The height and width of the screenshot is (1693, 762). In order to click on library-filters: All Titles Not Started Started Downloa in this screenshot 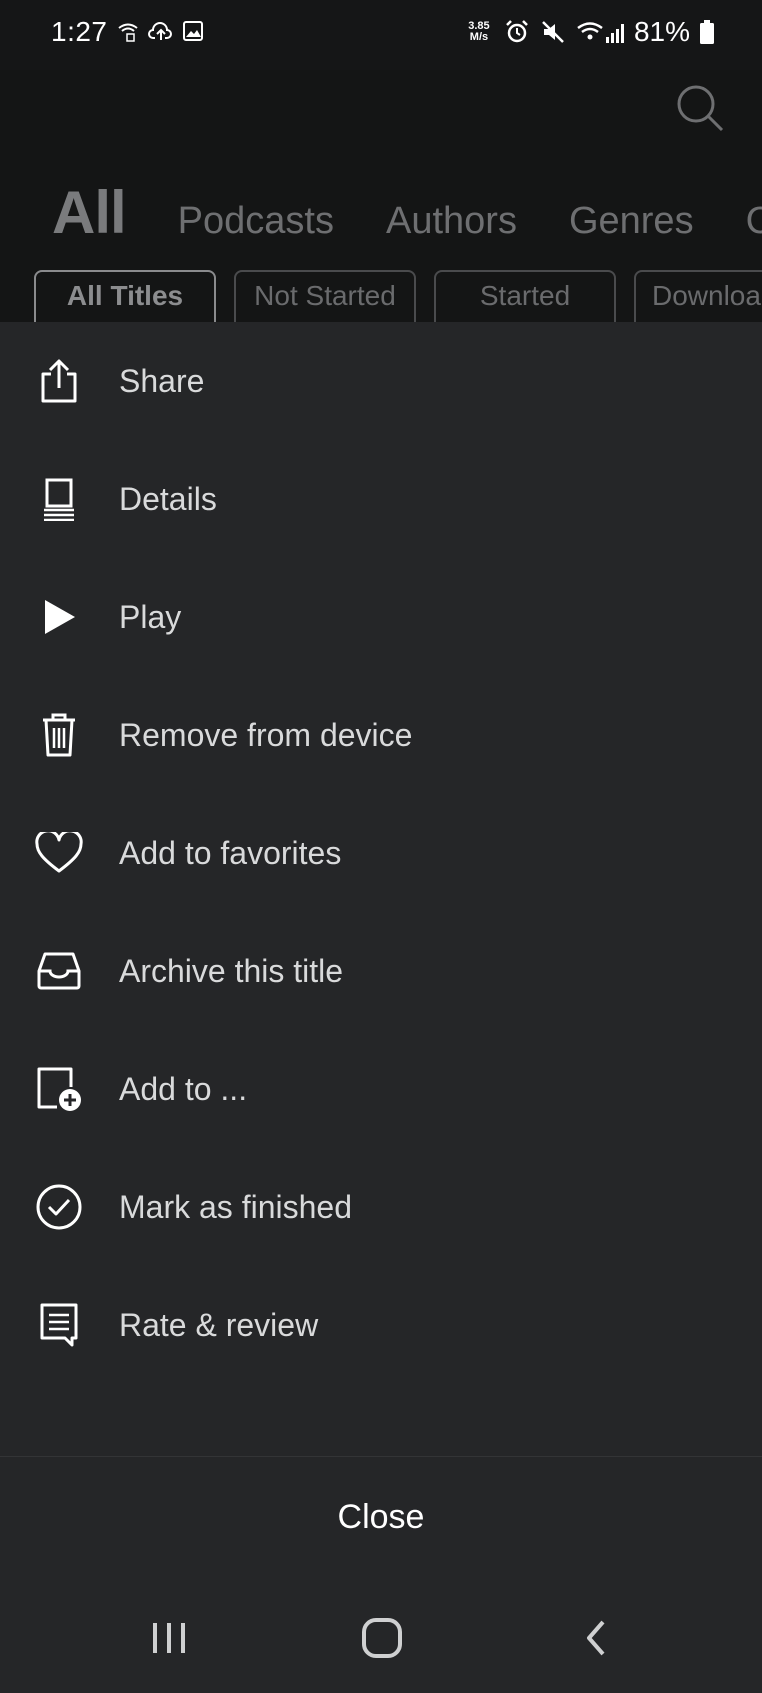, I will do `click(398, 296)`.